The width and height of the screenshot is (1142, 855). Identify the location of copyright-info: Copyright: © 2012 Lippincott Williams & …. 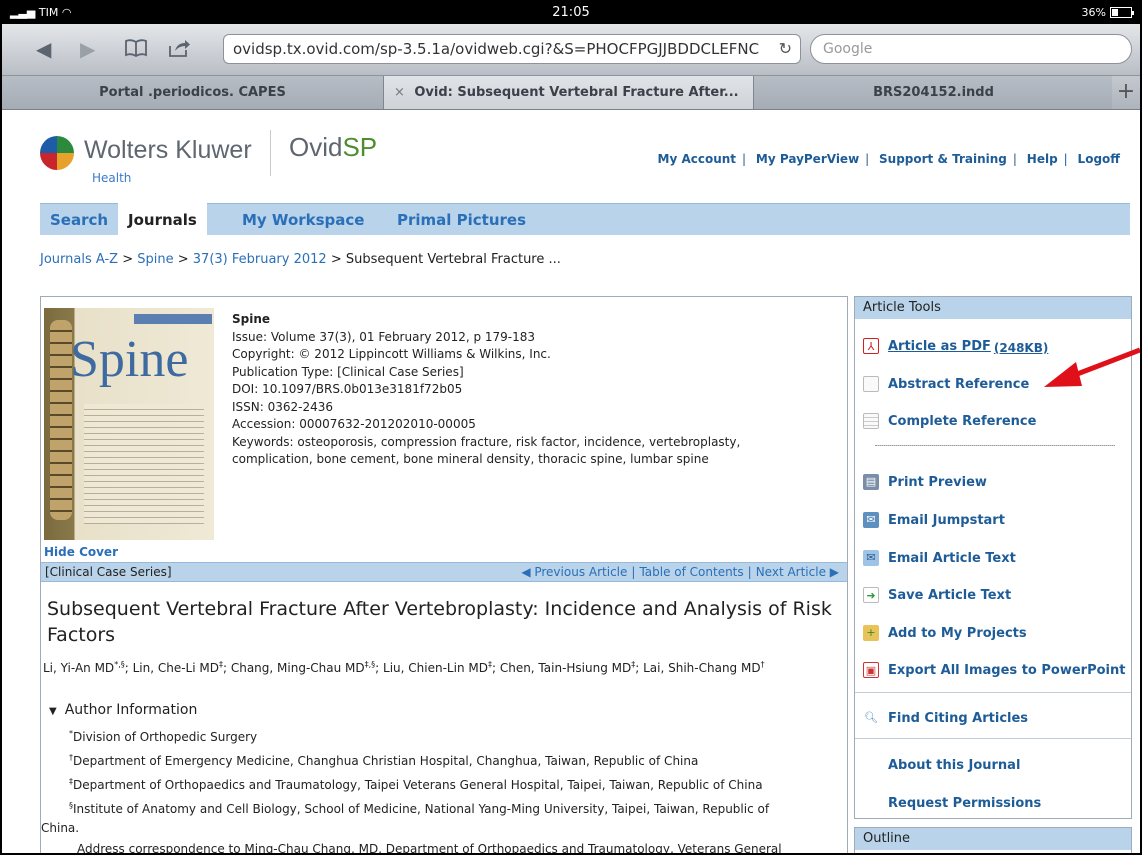
(391, 354).